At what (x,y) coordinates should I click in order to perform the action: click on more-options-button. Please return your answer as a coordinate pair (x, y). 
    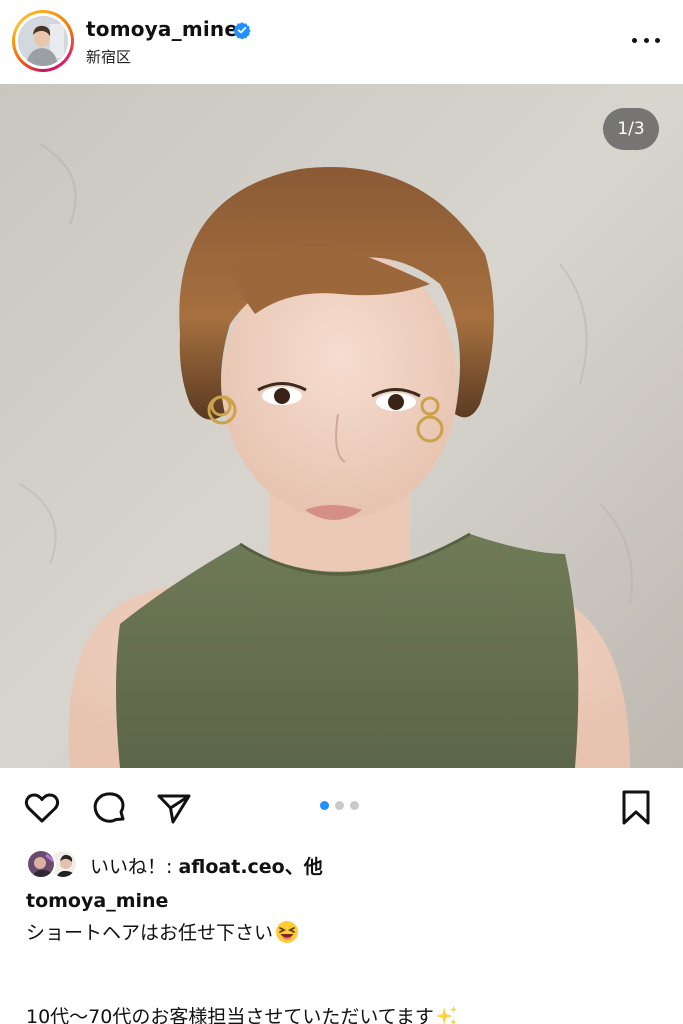
    Looking at the image, I should click on (646, 40).